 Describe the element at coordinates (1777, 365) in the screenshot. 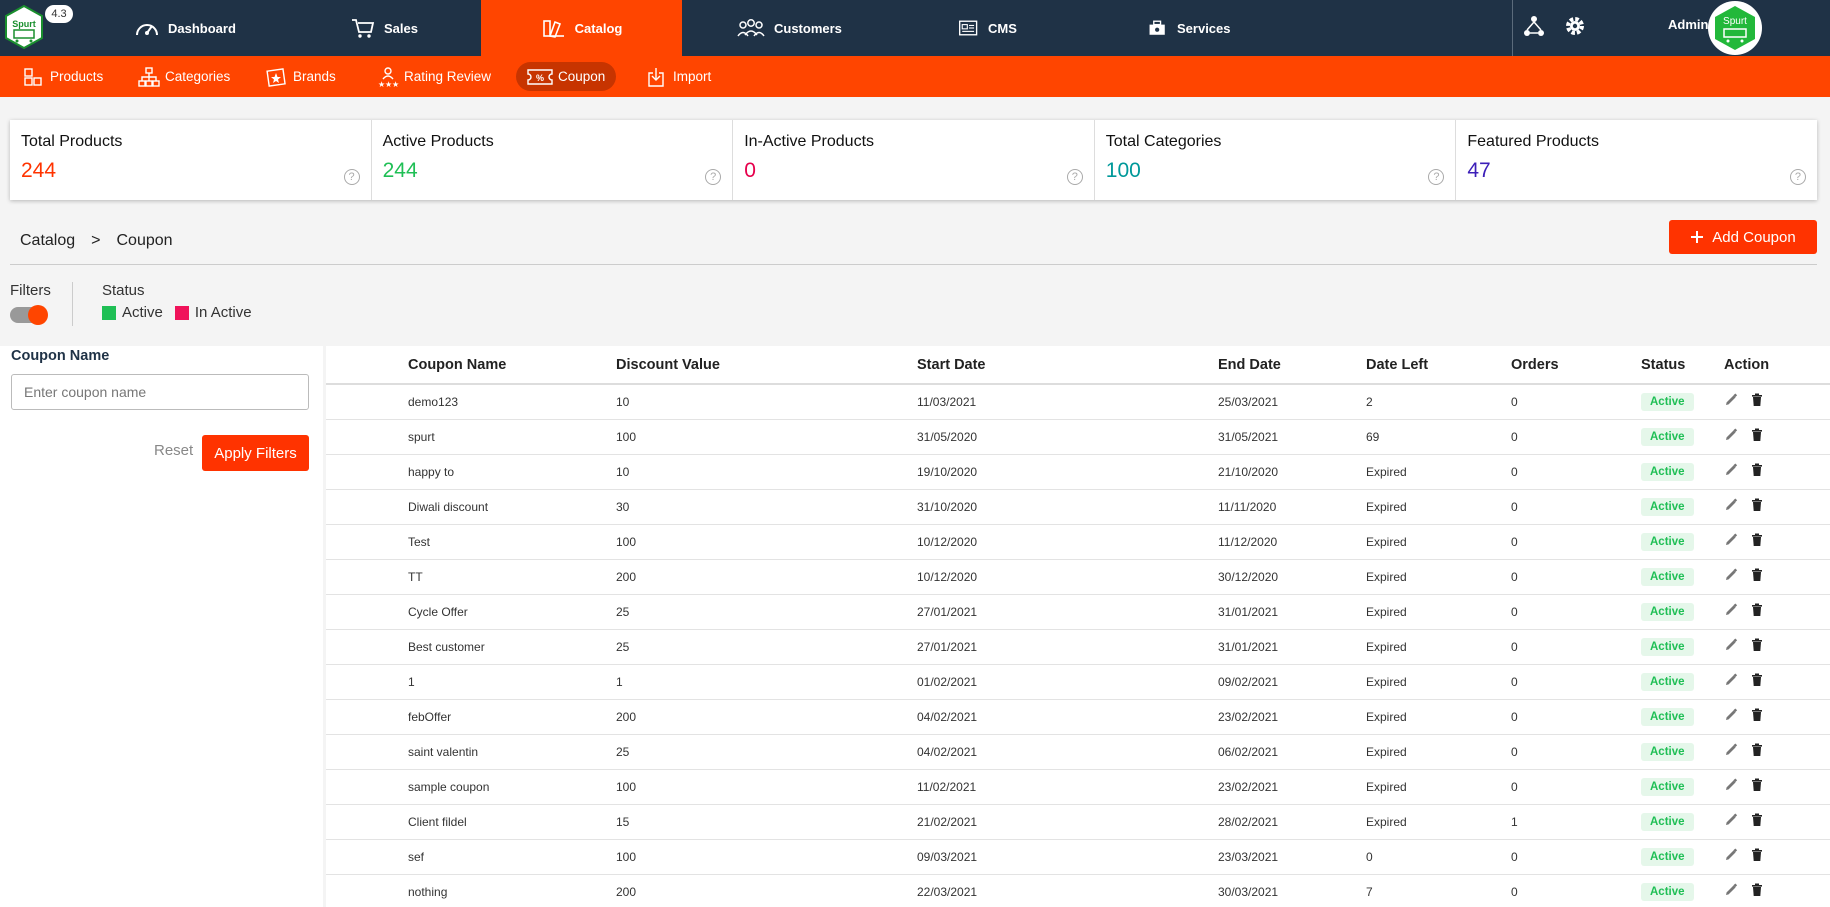

I see `header-action: Action` at that location.